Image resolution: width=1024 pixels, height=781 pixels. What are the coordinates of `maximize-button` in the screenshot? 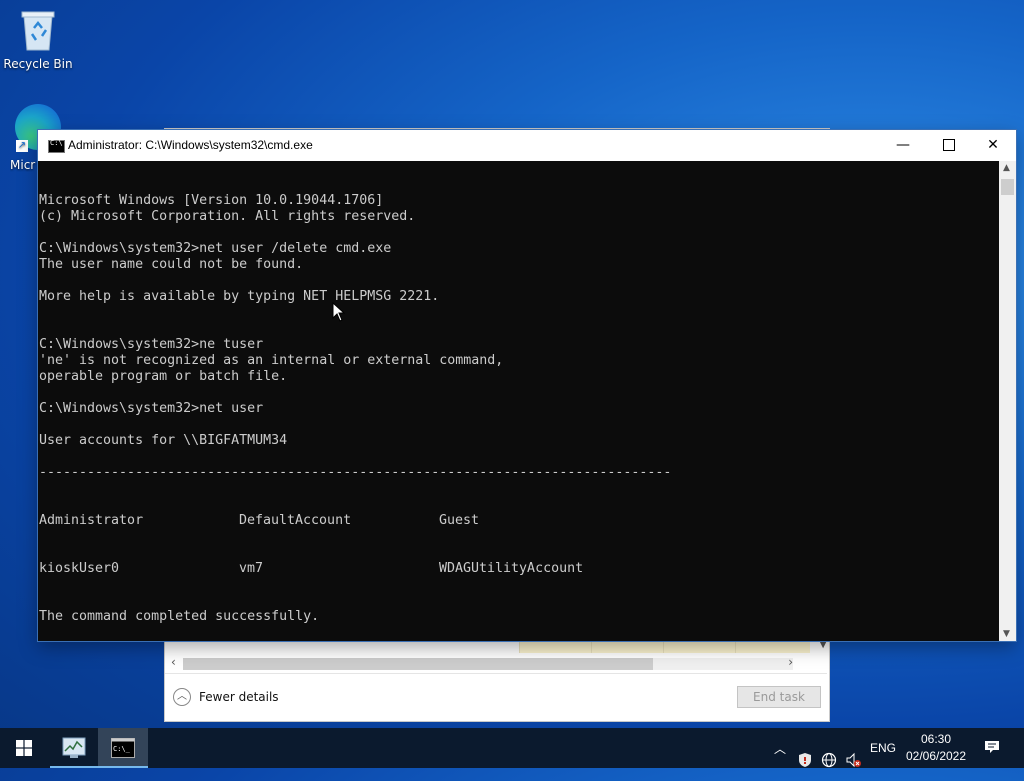 It's located at (949, 145).